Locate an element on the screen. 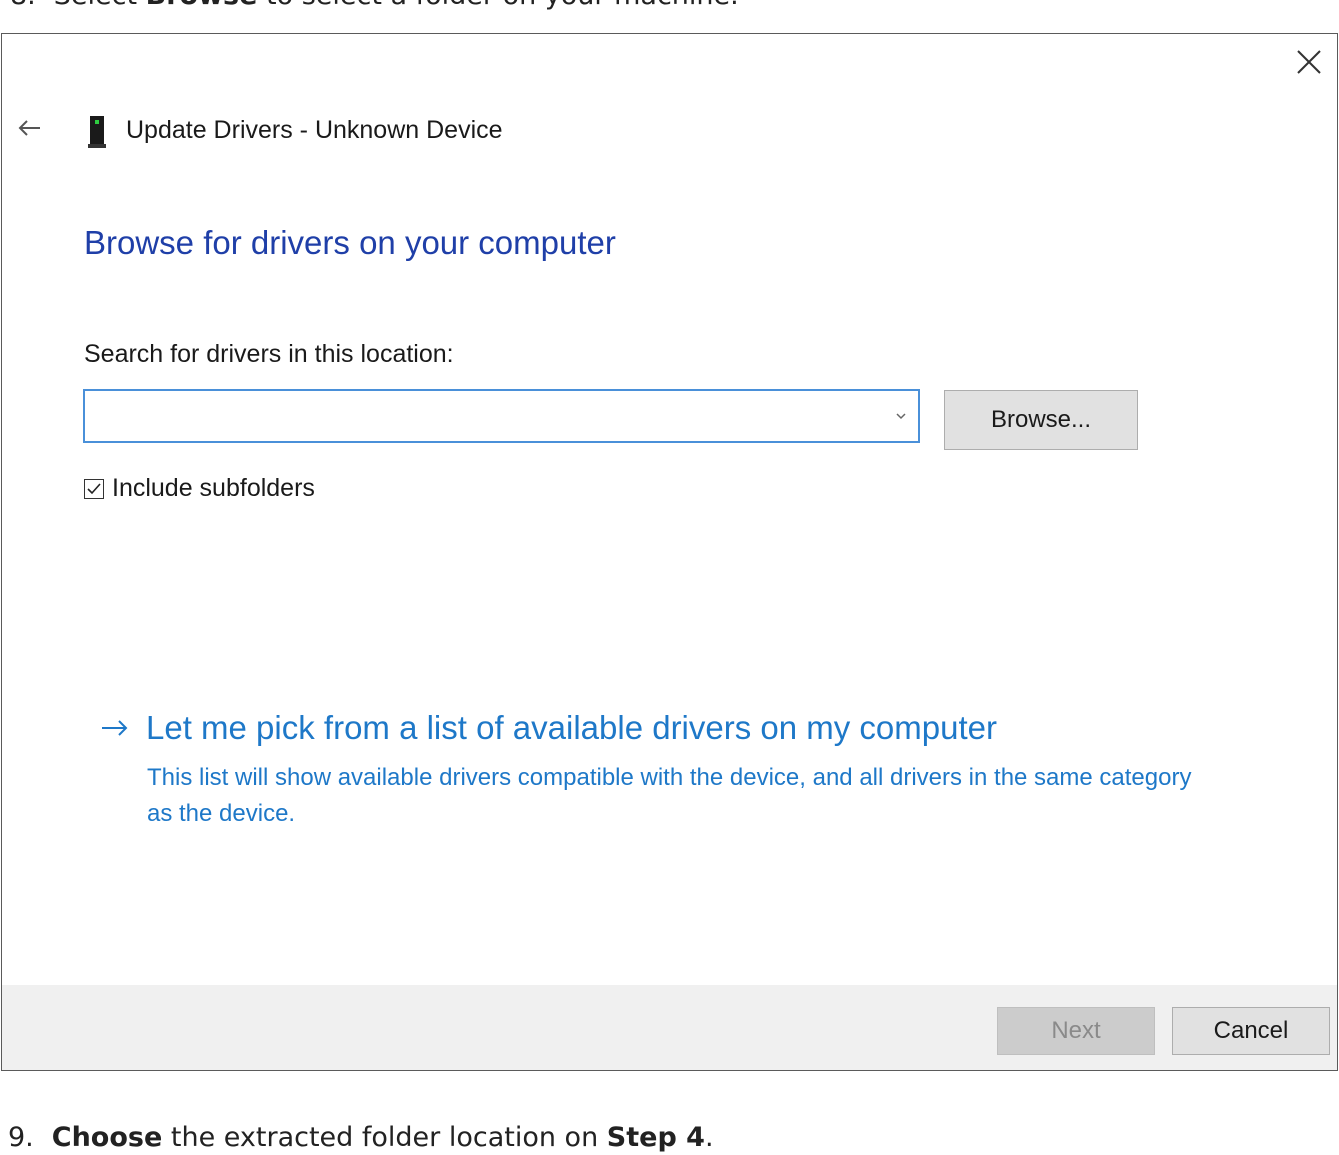 The height and width of the screenshot is (1155, 1339). location-input is located at coordinates (480, 416).